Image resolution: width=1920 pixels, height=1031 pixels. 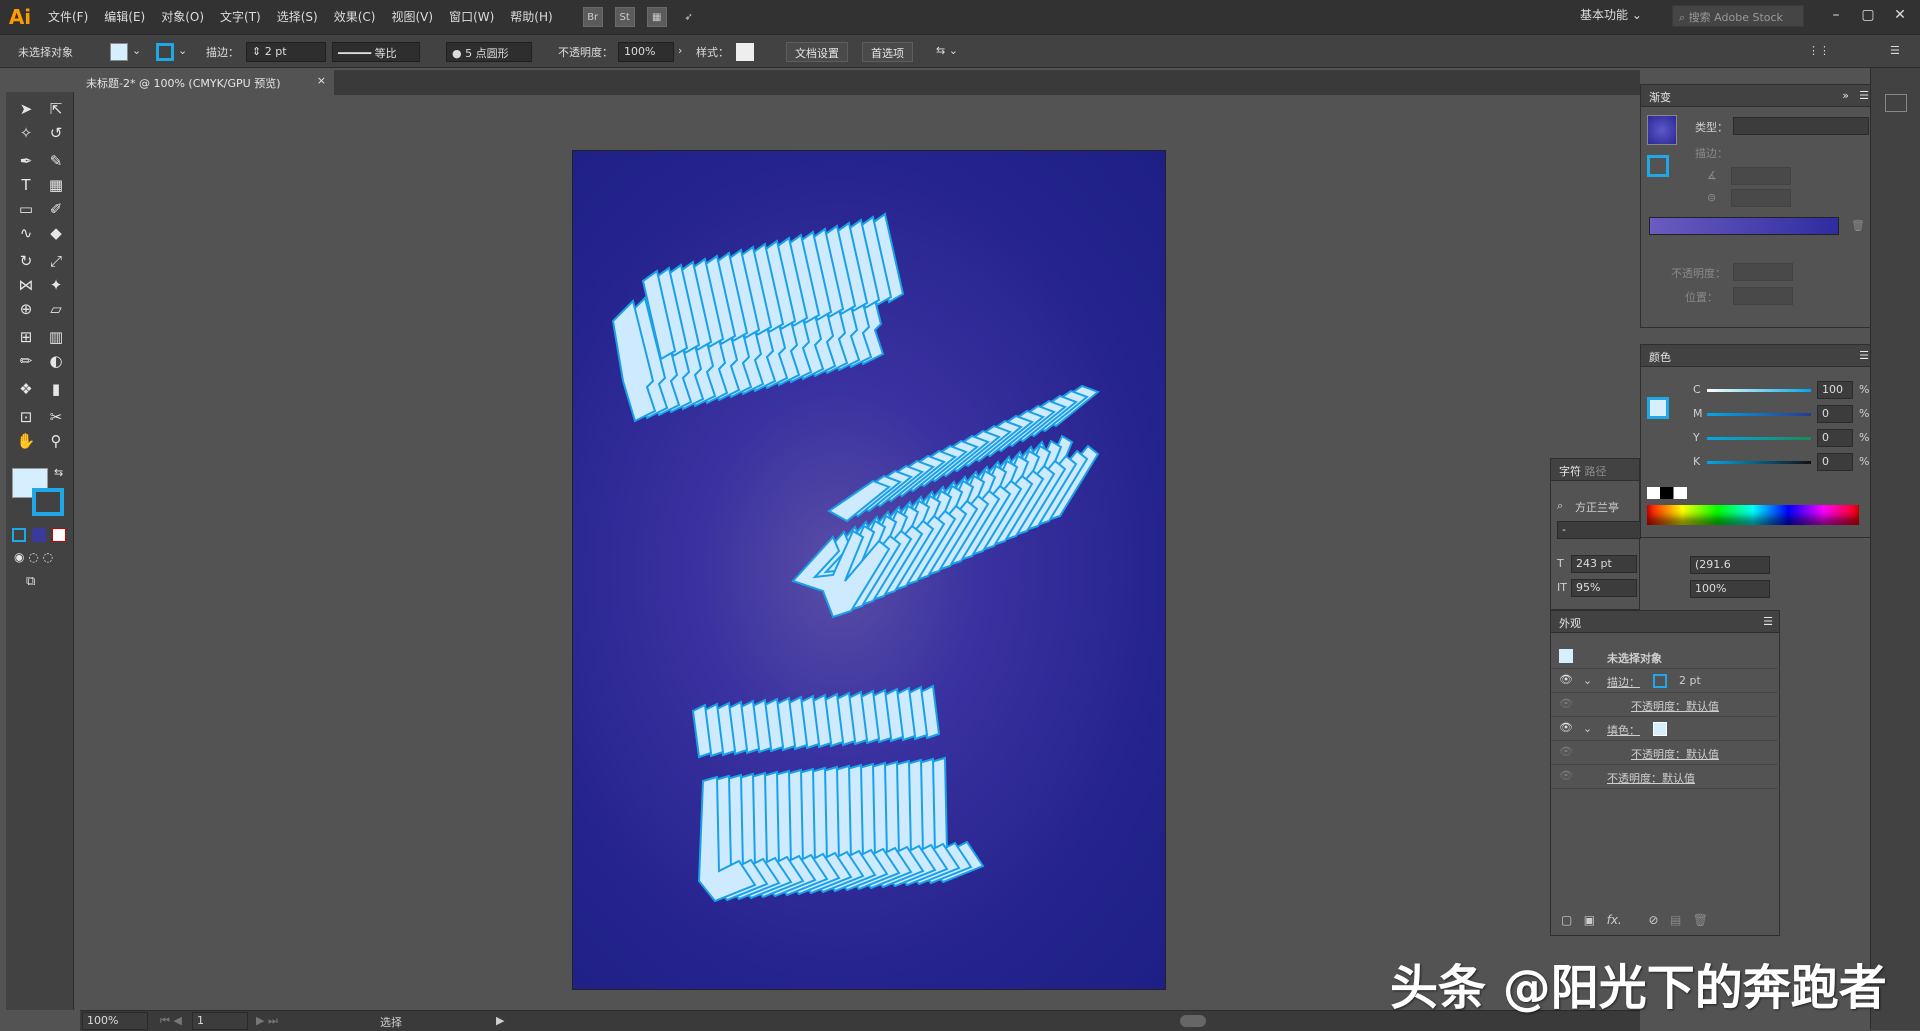 I want to click on vertical-scale-input: 95%, so click(x=1604, y=588).